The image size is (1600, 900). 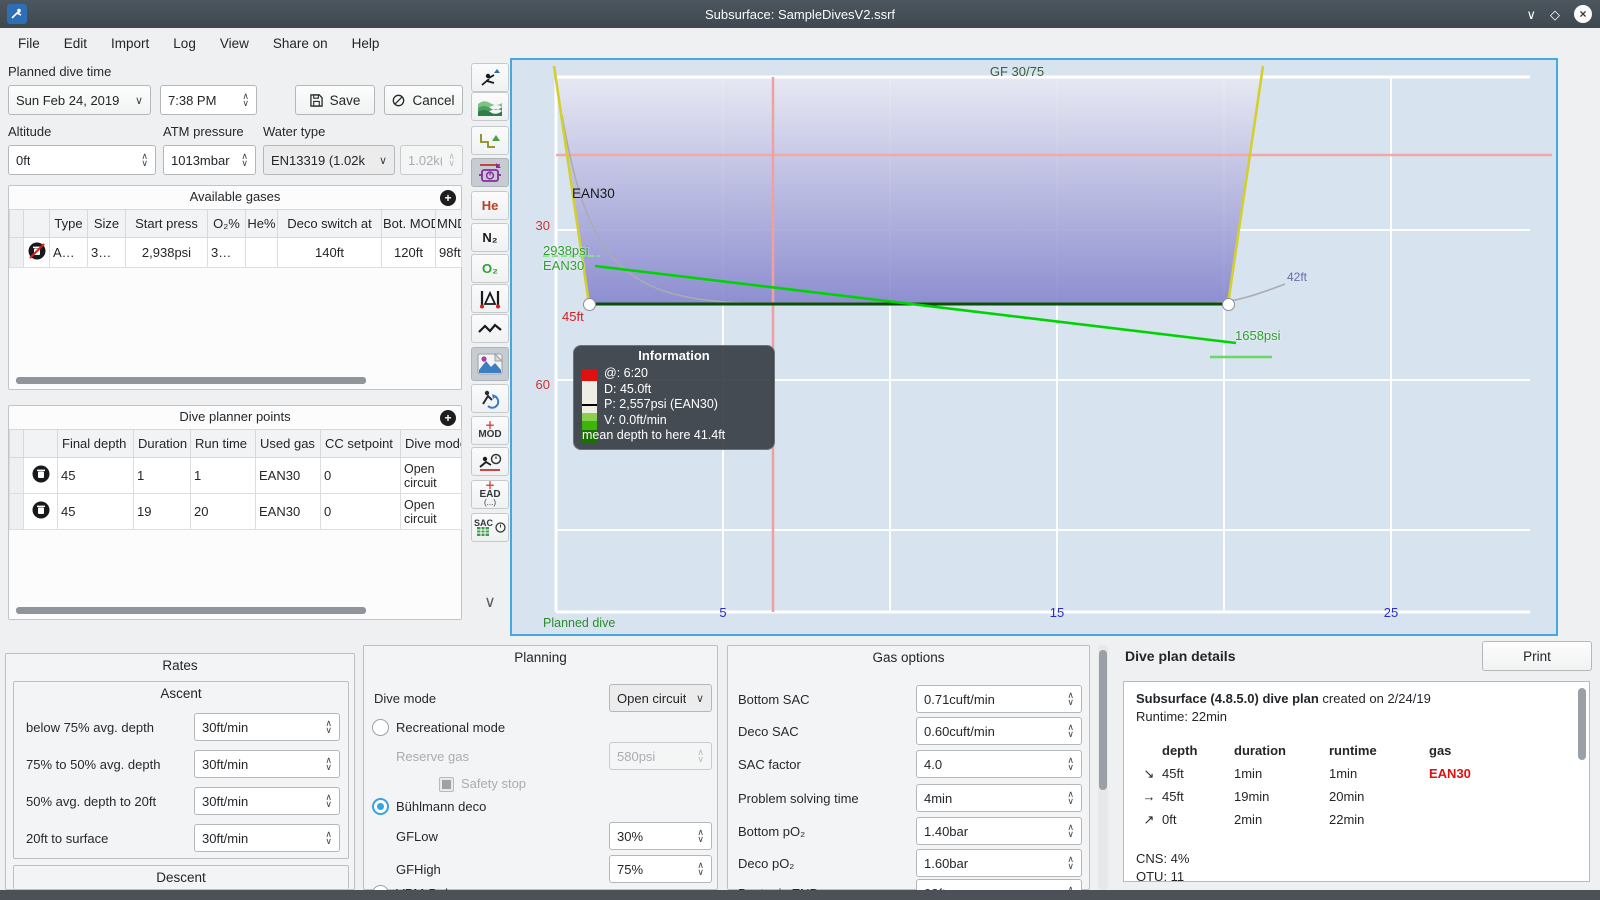 I want to click on toolbar-salinity-button, so click(x=490, y=106).